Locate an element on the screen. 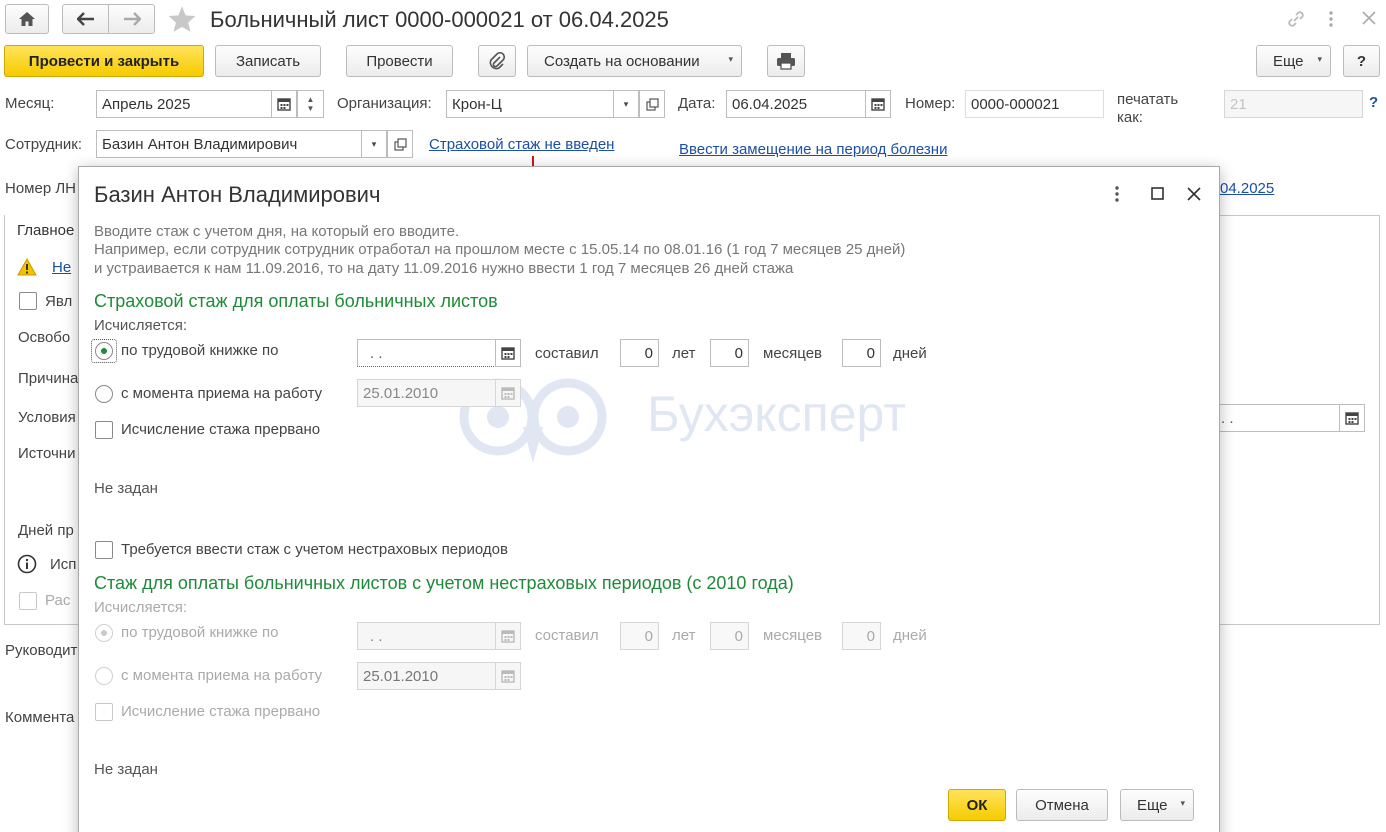 This screenshot has width=1386, height=832. release-label: Освобо is located at coordinates (44, 337).